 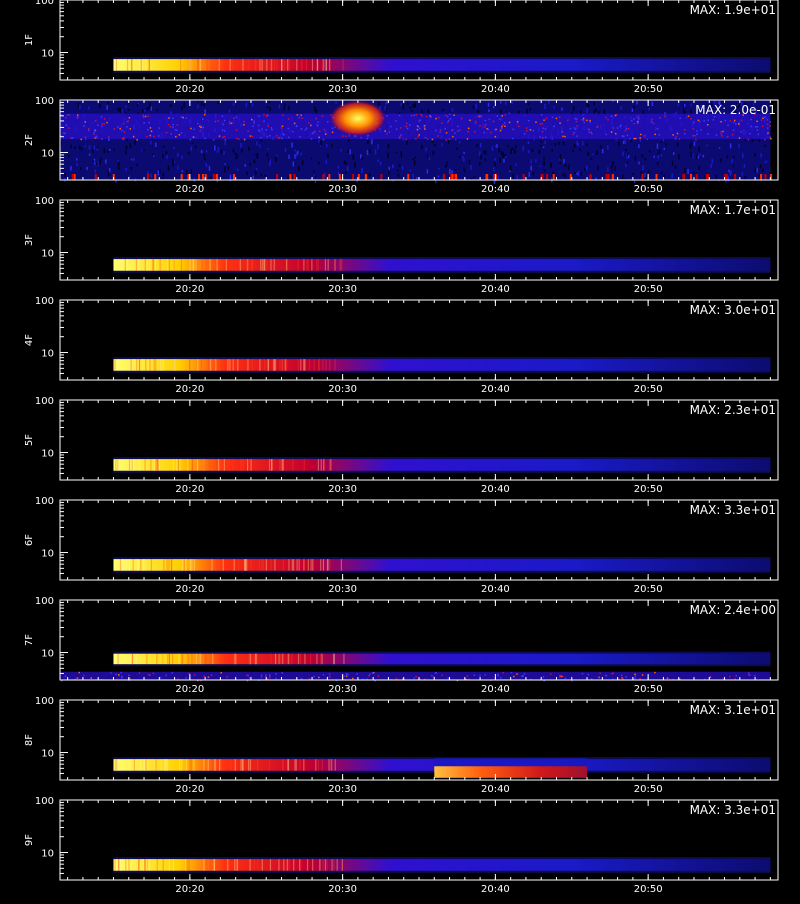 What do you see at coordinates (44, 3) in the screenshot?
I see `panel-1F-ytick-0: 100` at bounding box center [44, 3].